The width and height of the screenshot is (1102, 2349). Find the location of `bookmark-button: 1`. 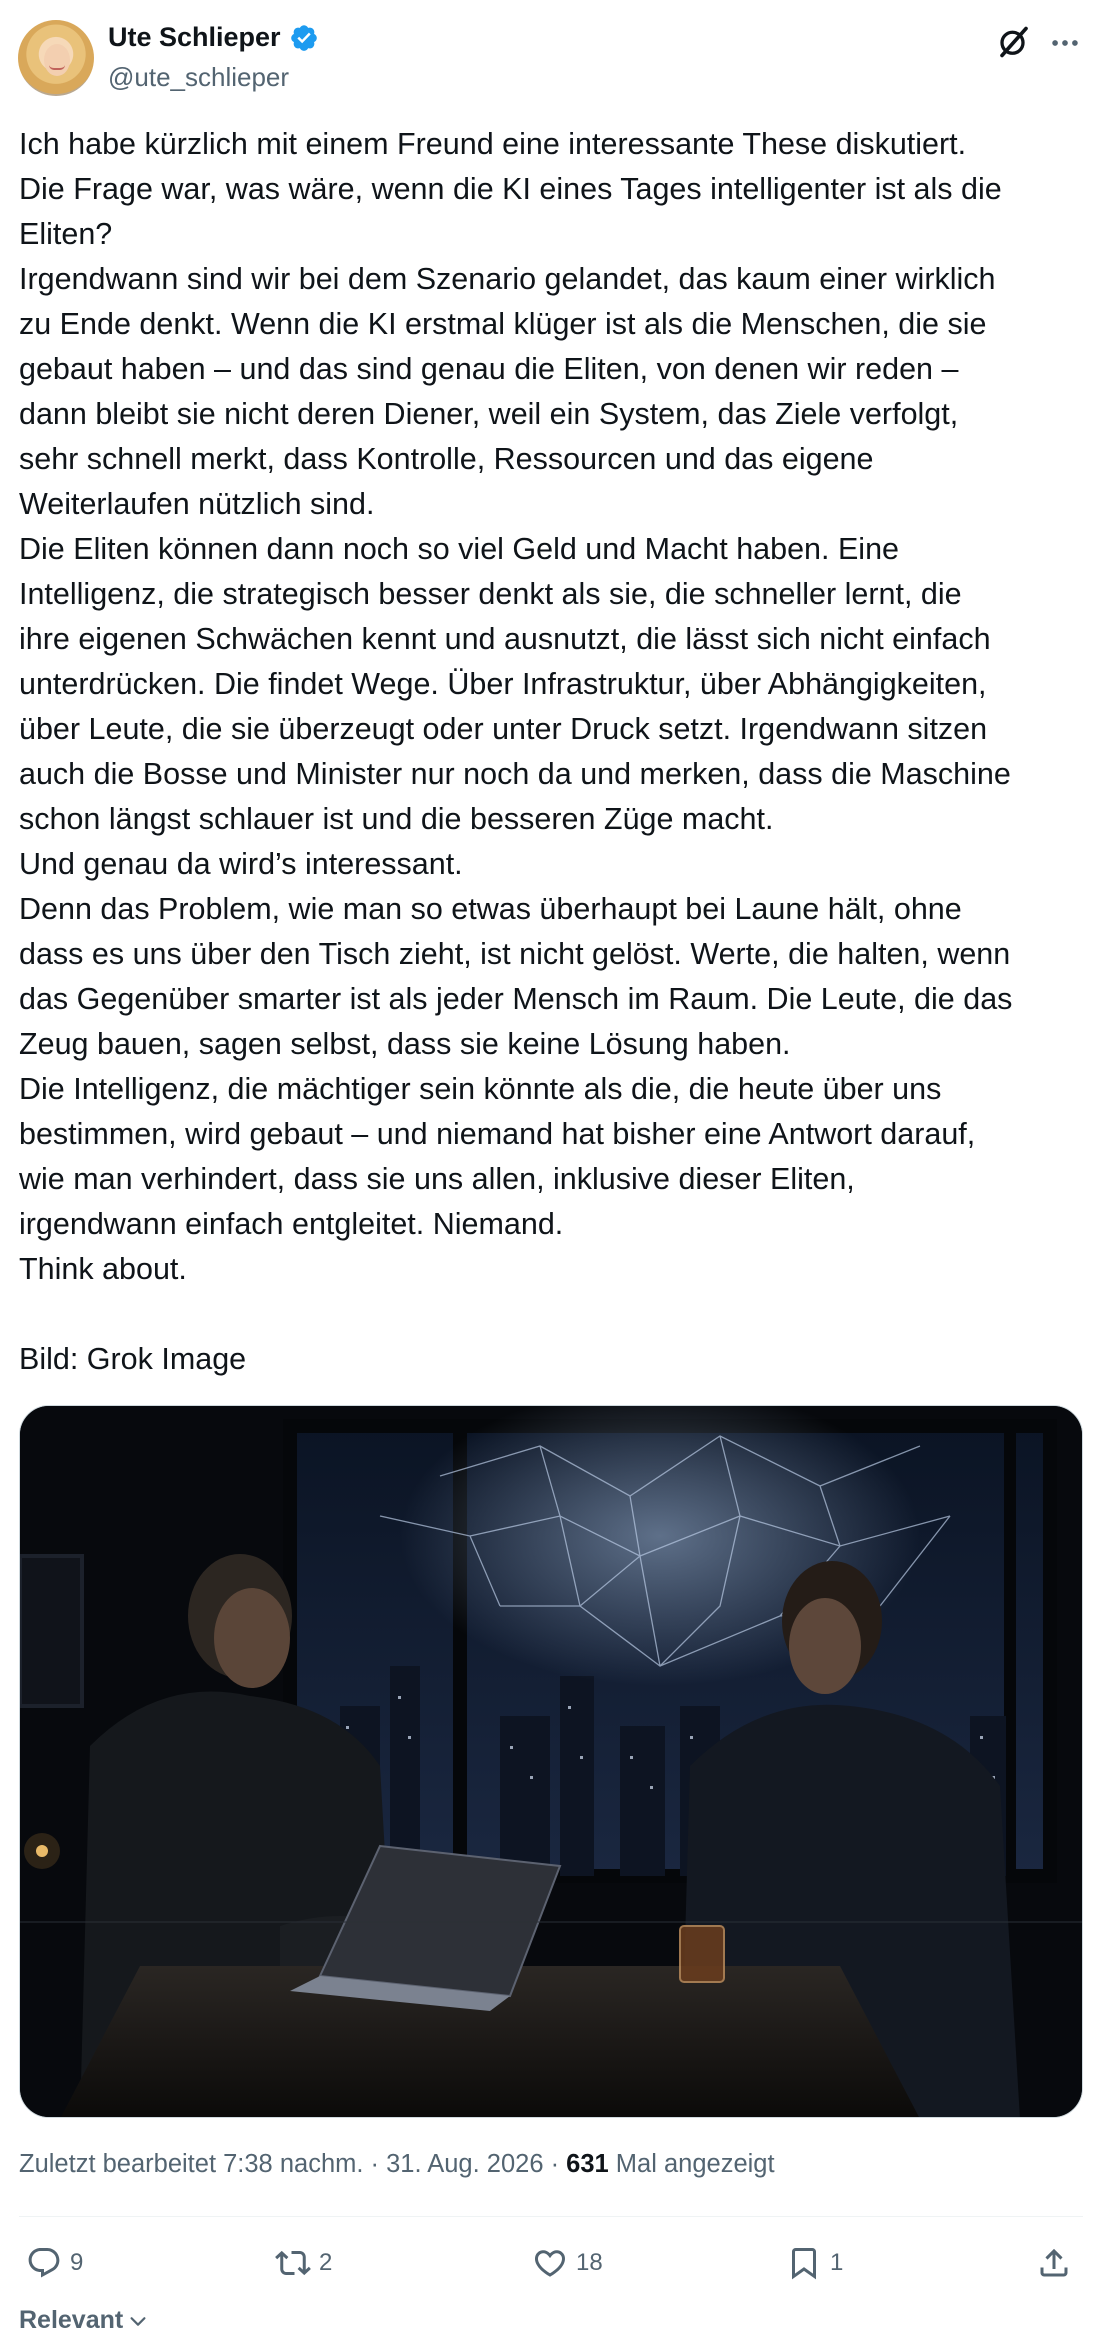

bookmark-button: 1 is located at coordinates (814, 2263).